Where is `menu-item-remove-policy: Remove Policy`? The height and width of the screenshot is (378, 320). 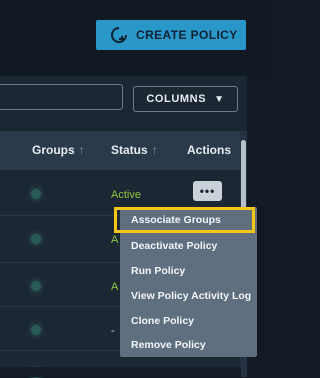 menu-item-remove-policy: Remove Policy is located at coordinates (168, 345).